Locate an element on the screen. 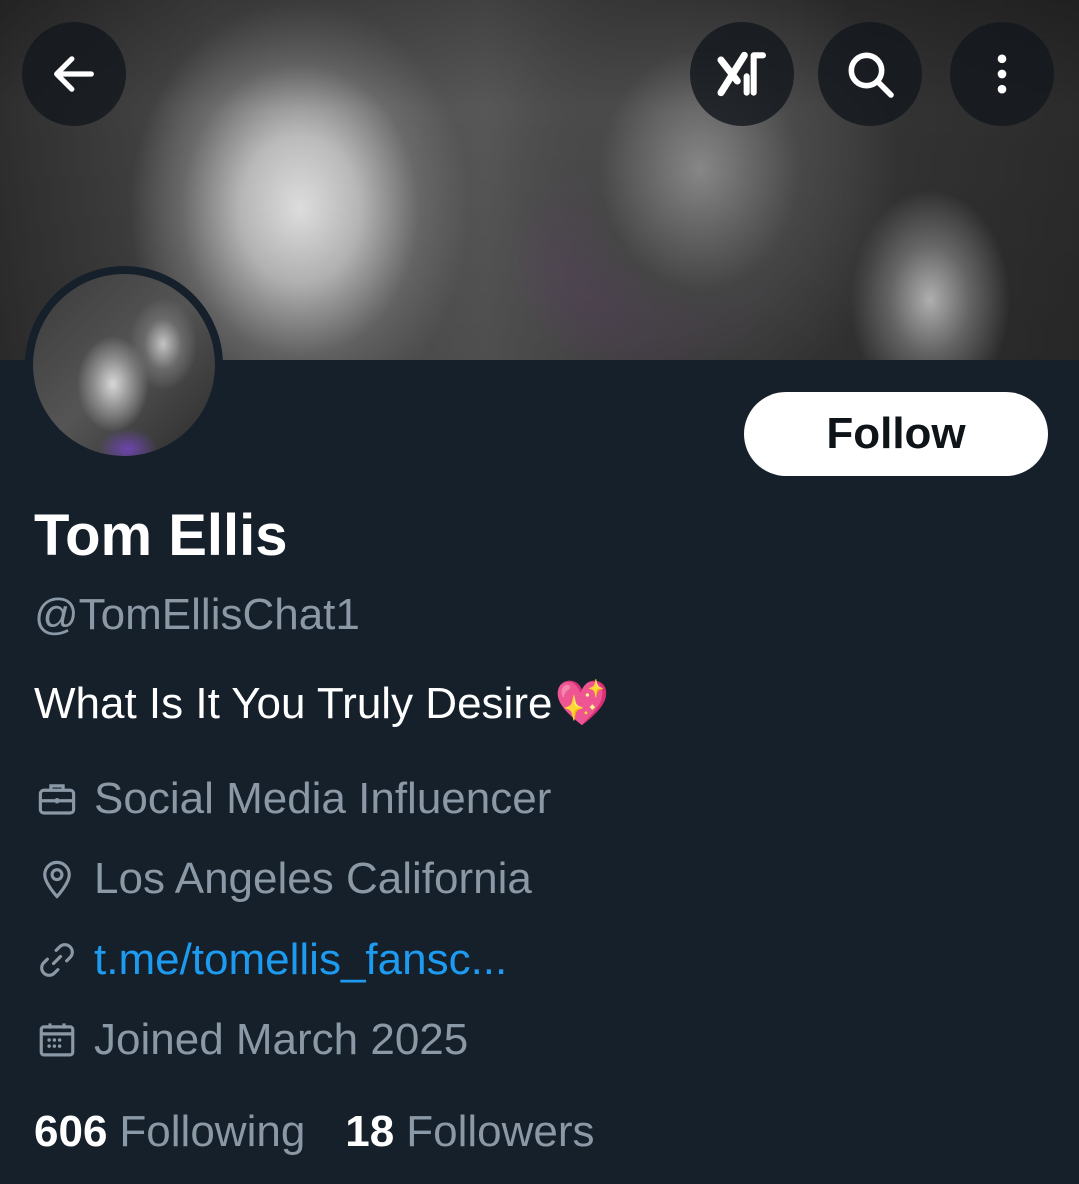 This screenshot has width=1079, height=1184. profile-bio: What Is It You Truly Desire 💖 is located at coordinates (321, 704).